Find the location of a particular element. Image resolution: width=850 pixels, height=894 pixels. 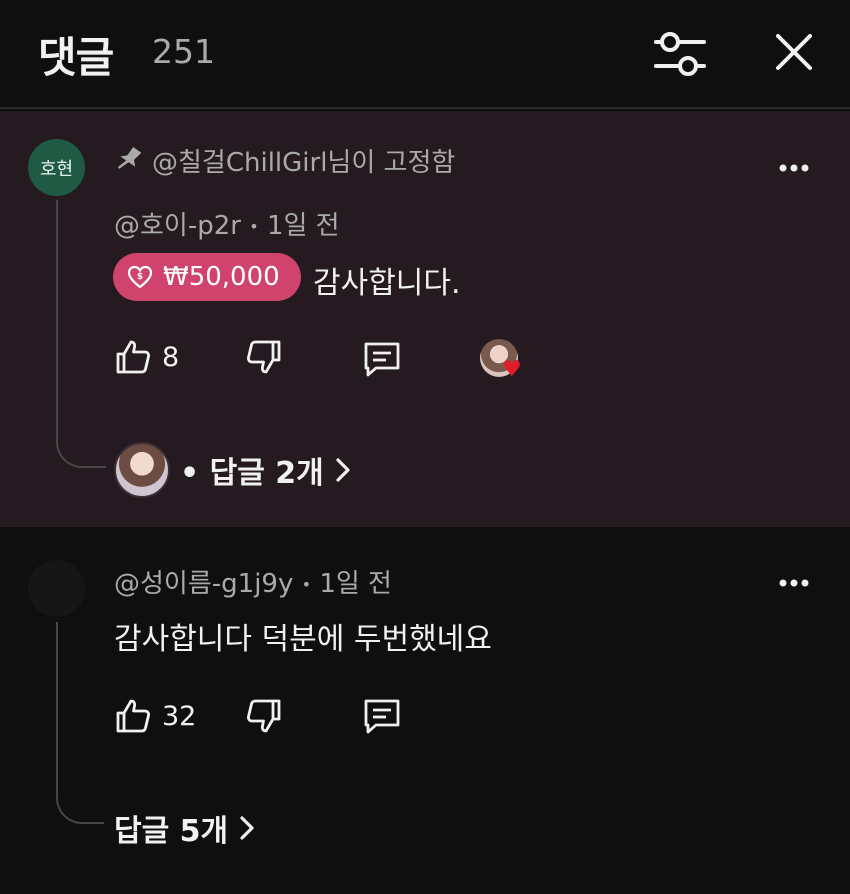

pin-icon is located at coordinates (130, 158).